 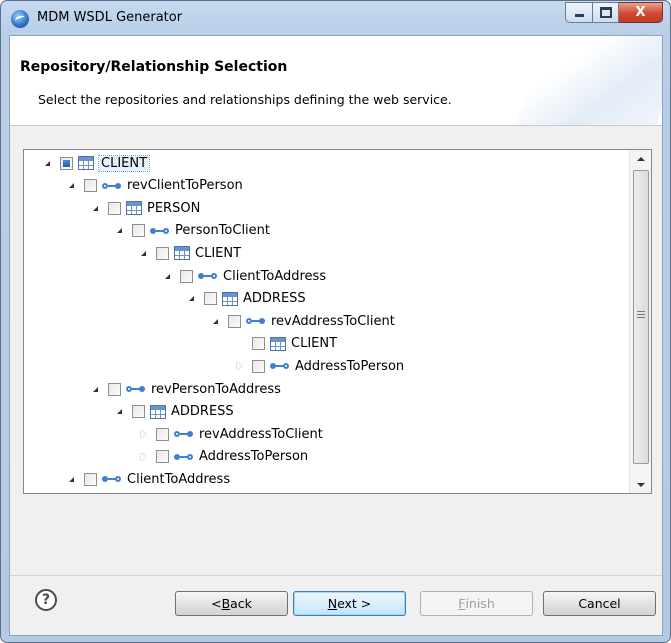 I want to click on tree-row: revClientToPerson, so click(x=153, y=186).